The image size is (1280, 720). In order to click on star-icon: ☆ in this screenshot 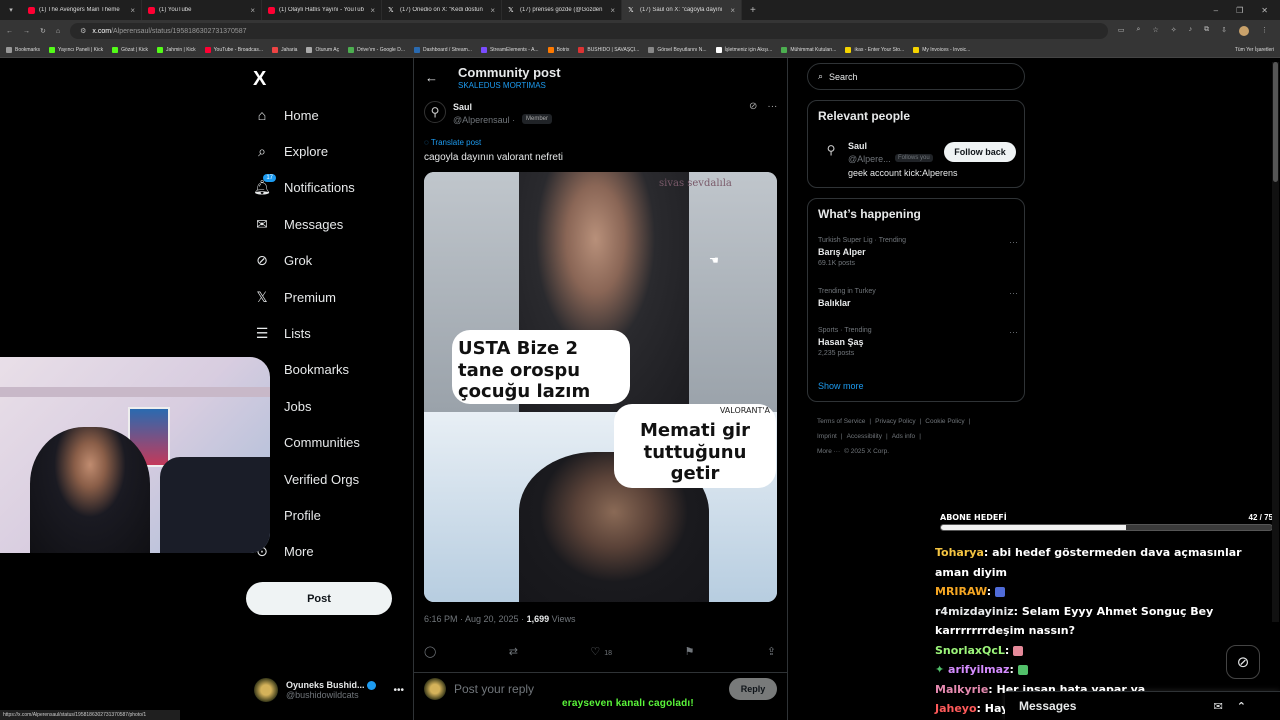, I will do `click(1155, 31)`.